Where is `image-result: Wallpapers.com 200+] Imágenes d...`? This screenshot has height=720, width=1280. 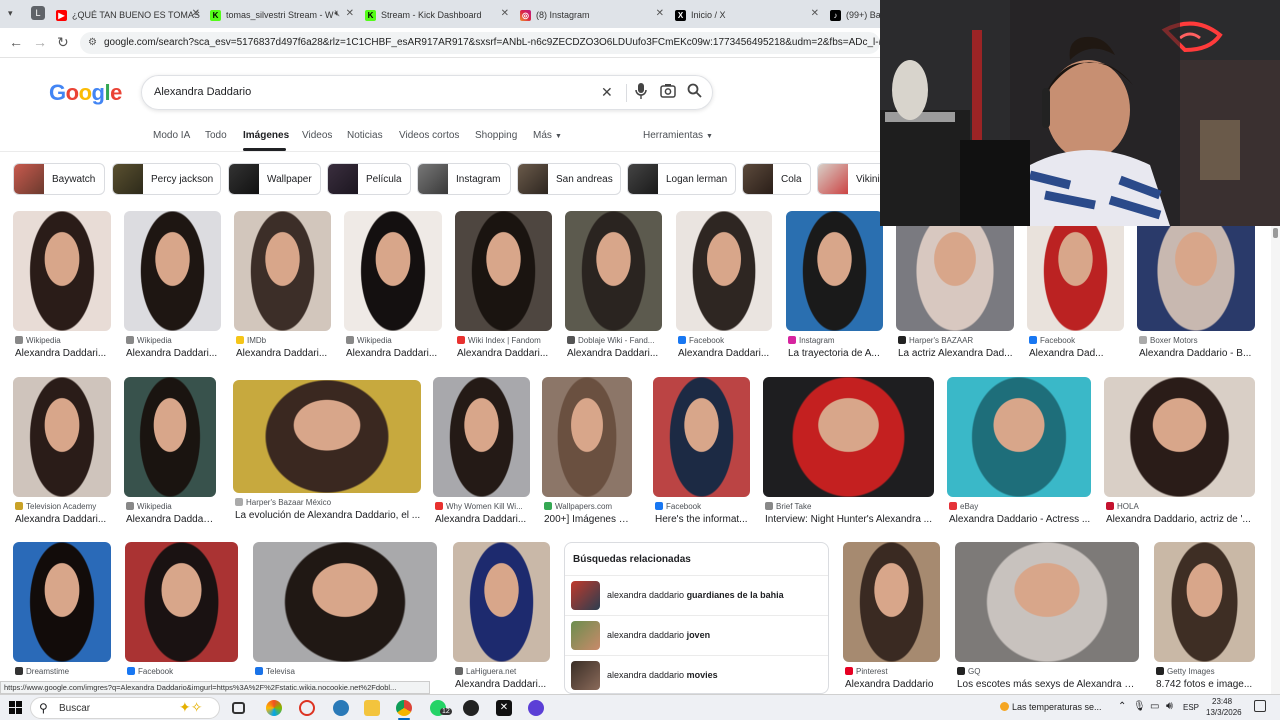 image-result: Wallpapers.com 200+] Imágenes d... is located at coordinates (587, 452).